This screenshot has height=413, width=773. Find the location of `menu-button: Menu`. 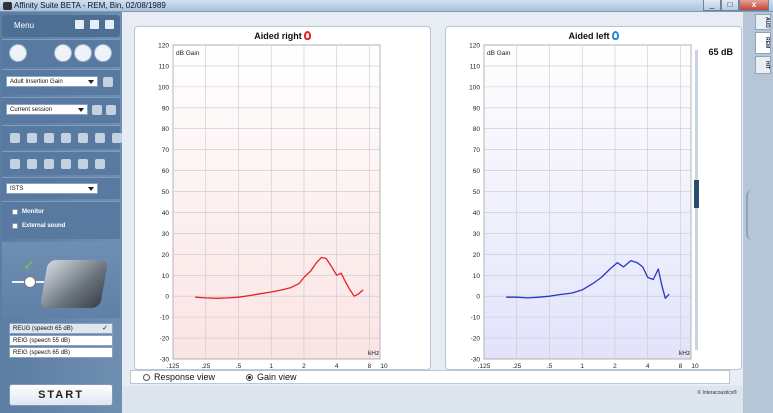

menu-button: Menu is located at coordinates (24, 25).